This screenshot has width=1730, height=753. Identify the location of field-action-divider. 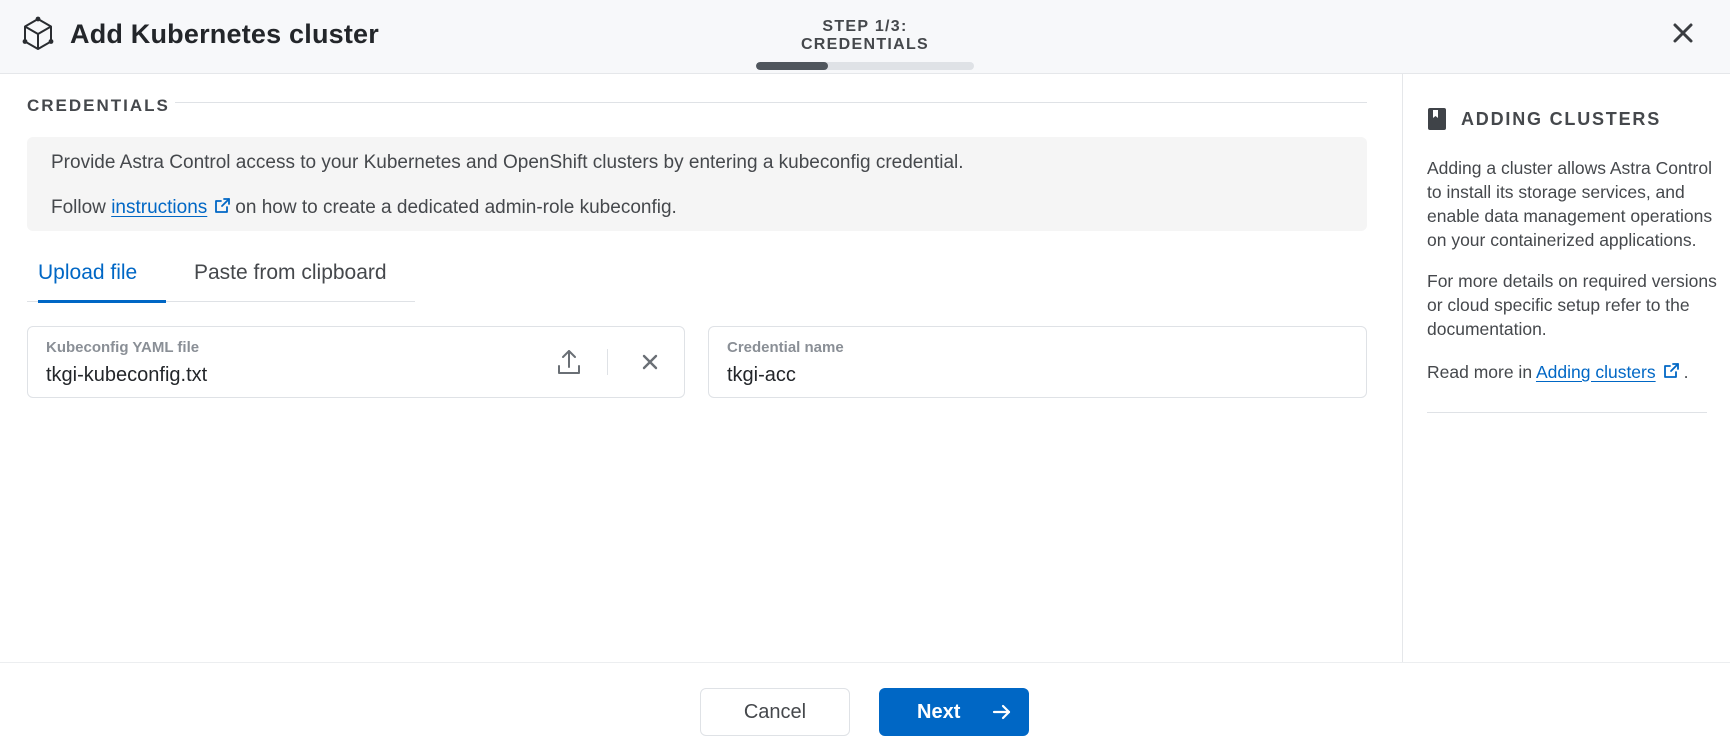
(607, 362).